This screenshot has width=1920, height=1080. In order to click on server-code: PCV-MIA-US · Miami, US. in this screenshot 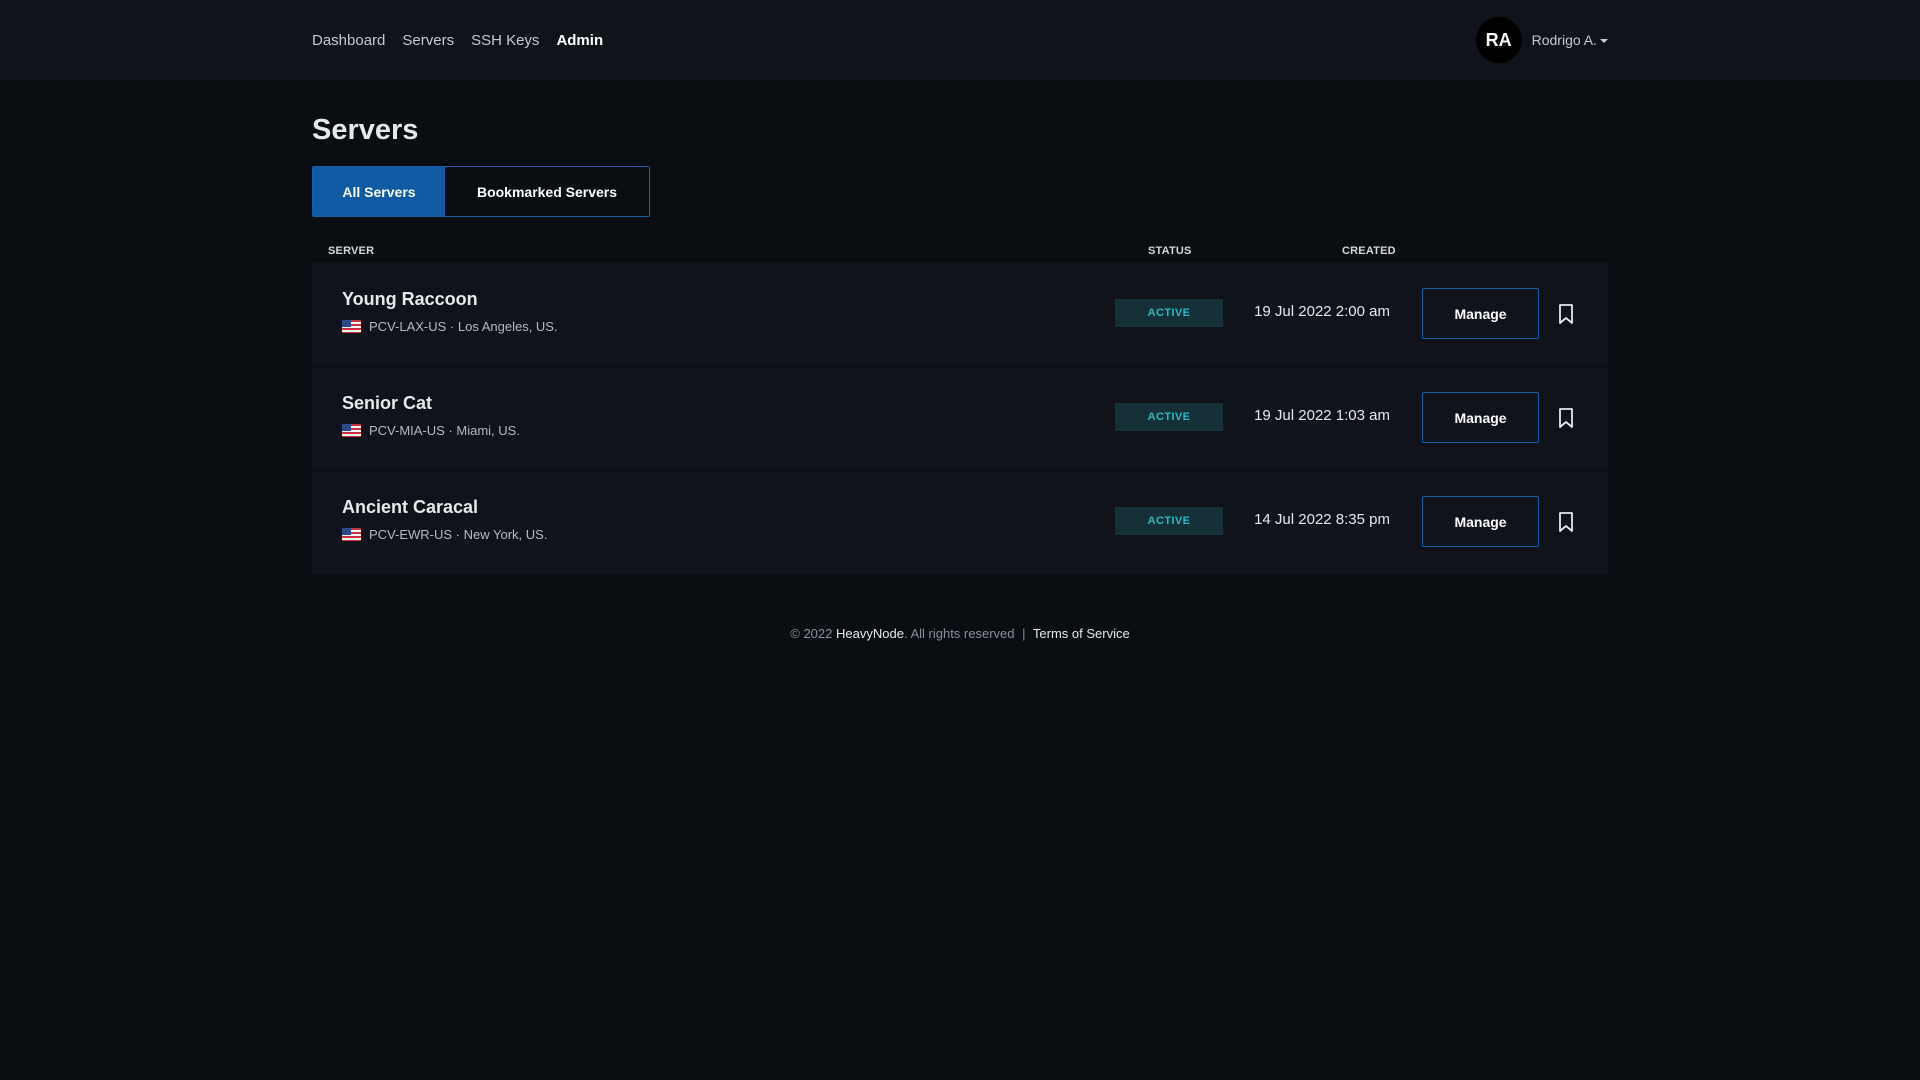, I will do `click(444, 430)`.